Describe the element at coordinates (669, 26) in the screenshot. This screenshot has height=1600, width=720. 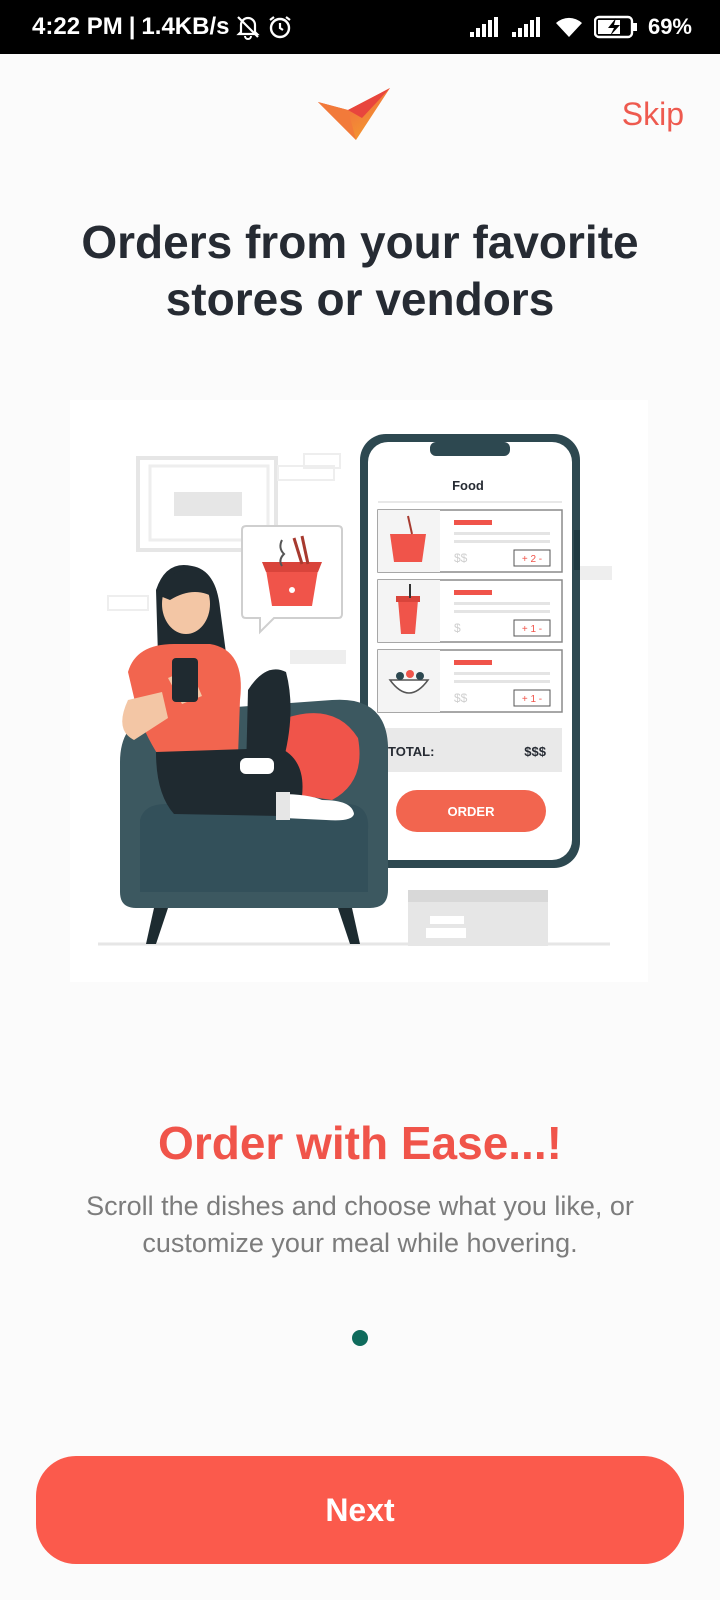
I see `battery-percent: 69%` at that location.